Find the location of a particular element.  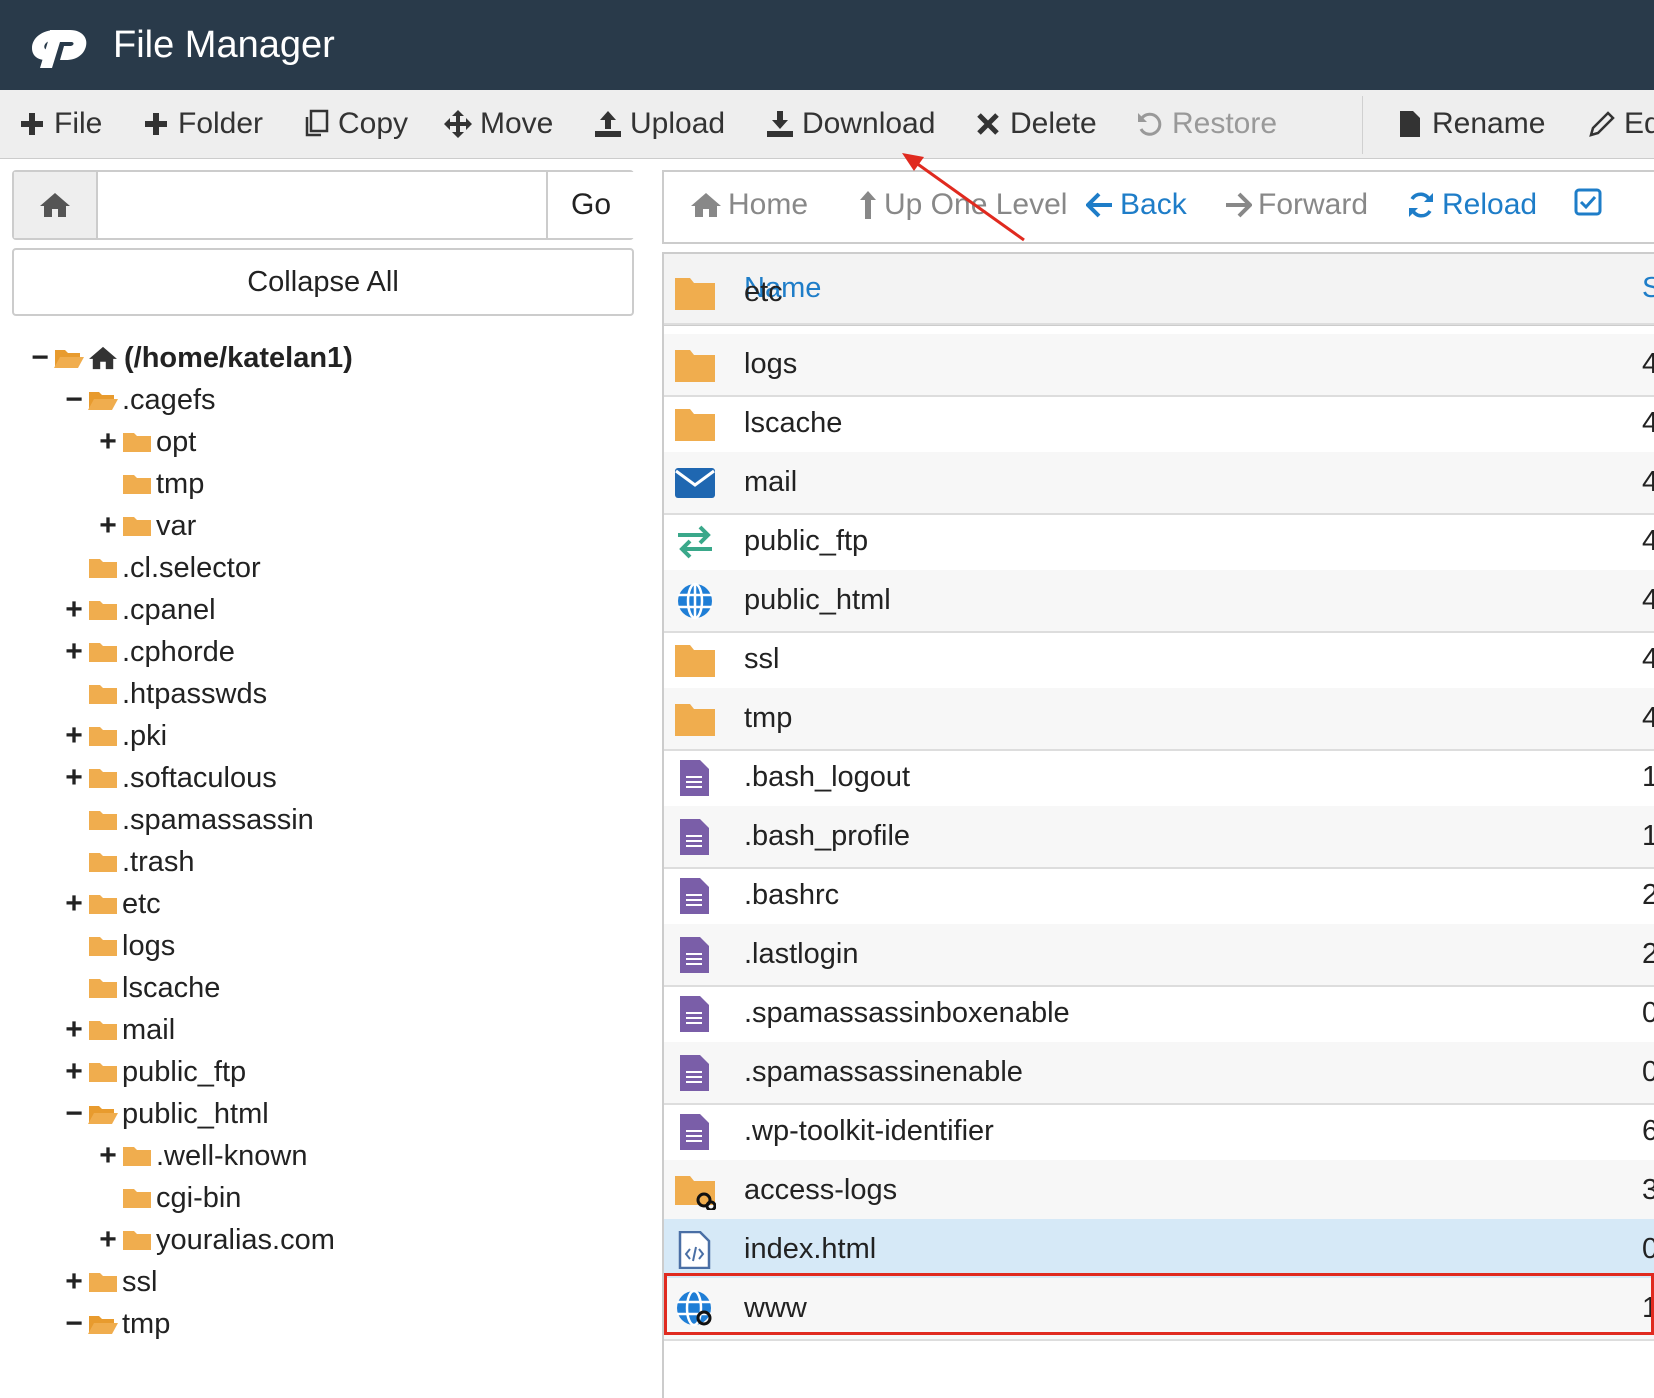

table-row: .spamassassinboxenable 0 is located at coordinates (1159, 1014).